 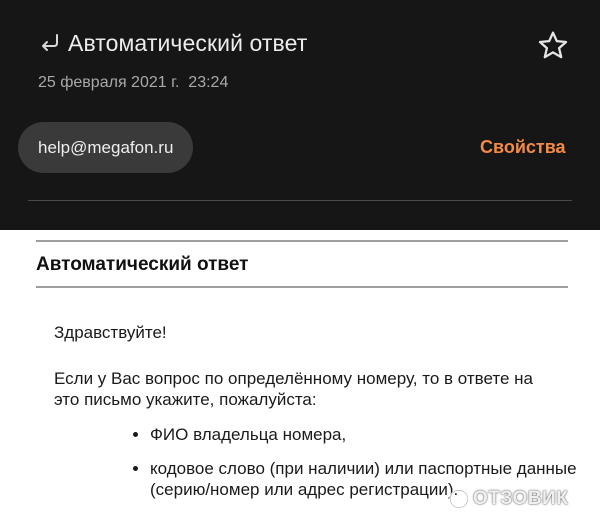 What do you see at coordinates (110, 332) in the screenshot?
I see `greeting-text: Здравствуйте!` at bounding box center [110, 332].